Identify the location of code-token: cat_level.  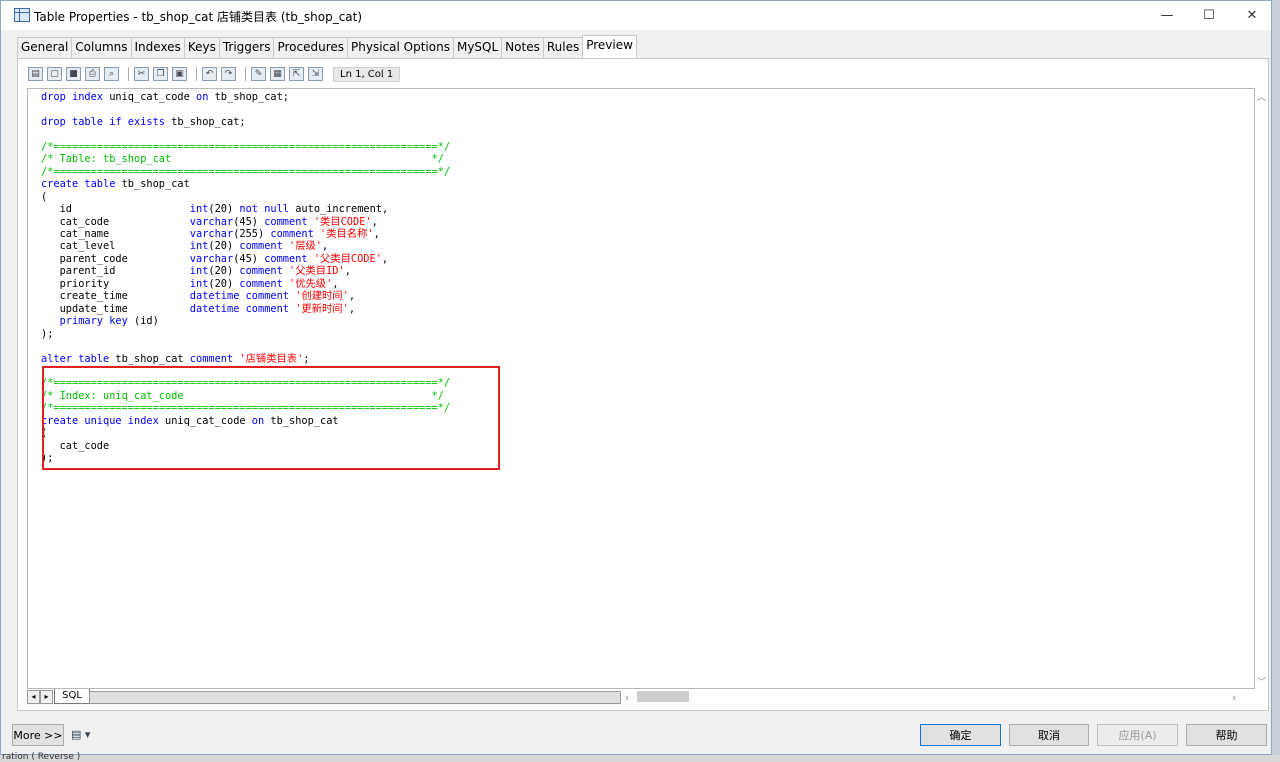
(115, 246).